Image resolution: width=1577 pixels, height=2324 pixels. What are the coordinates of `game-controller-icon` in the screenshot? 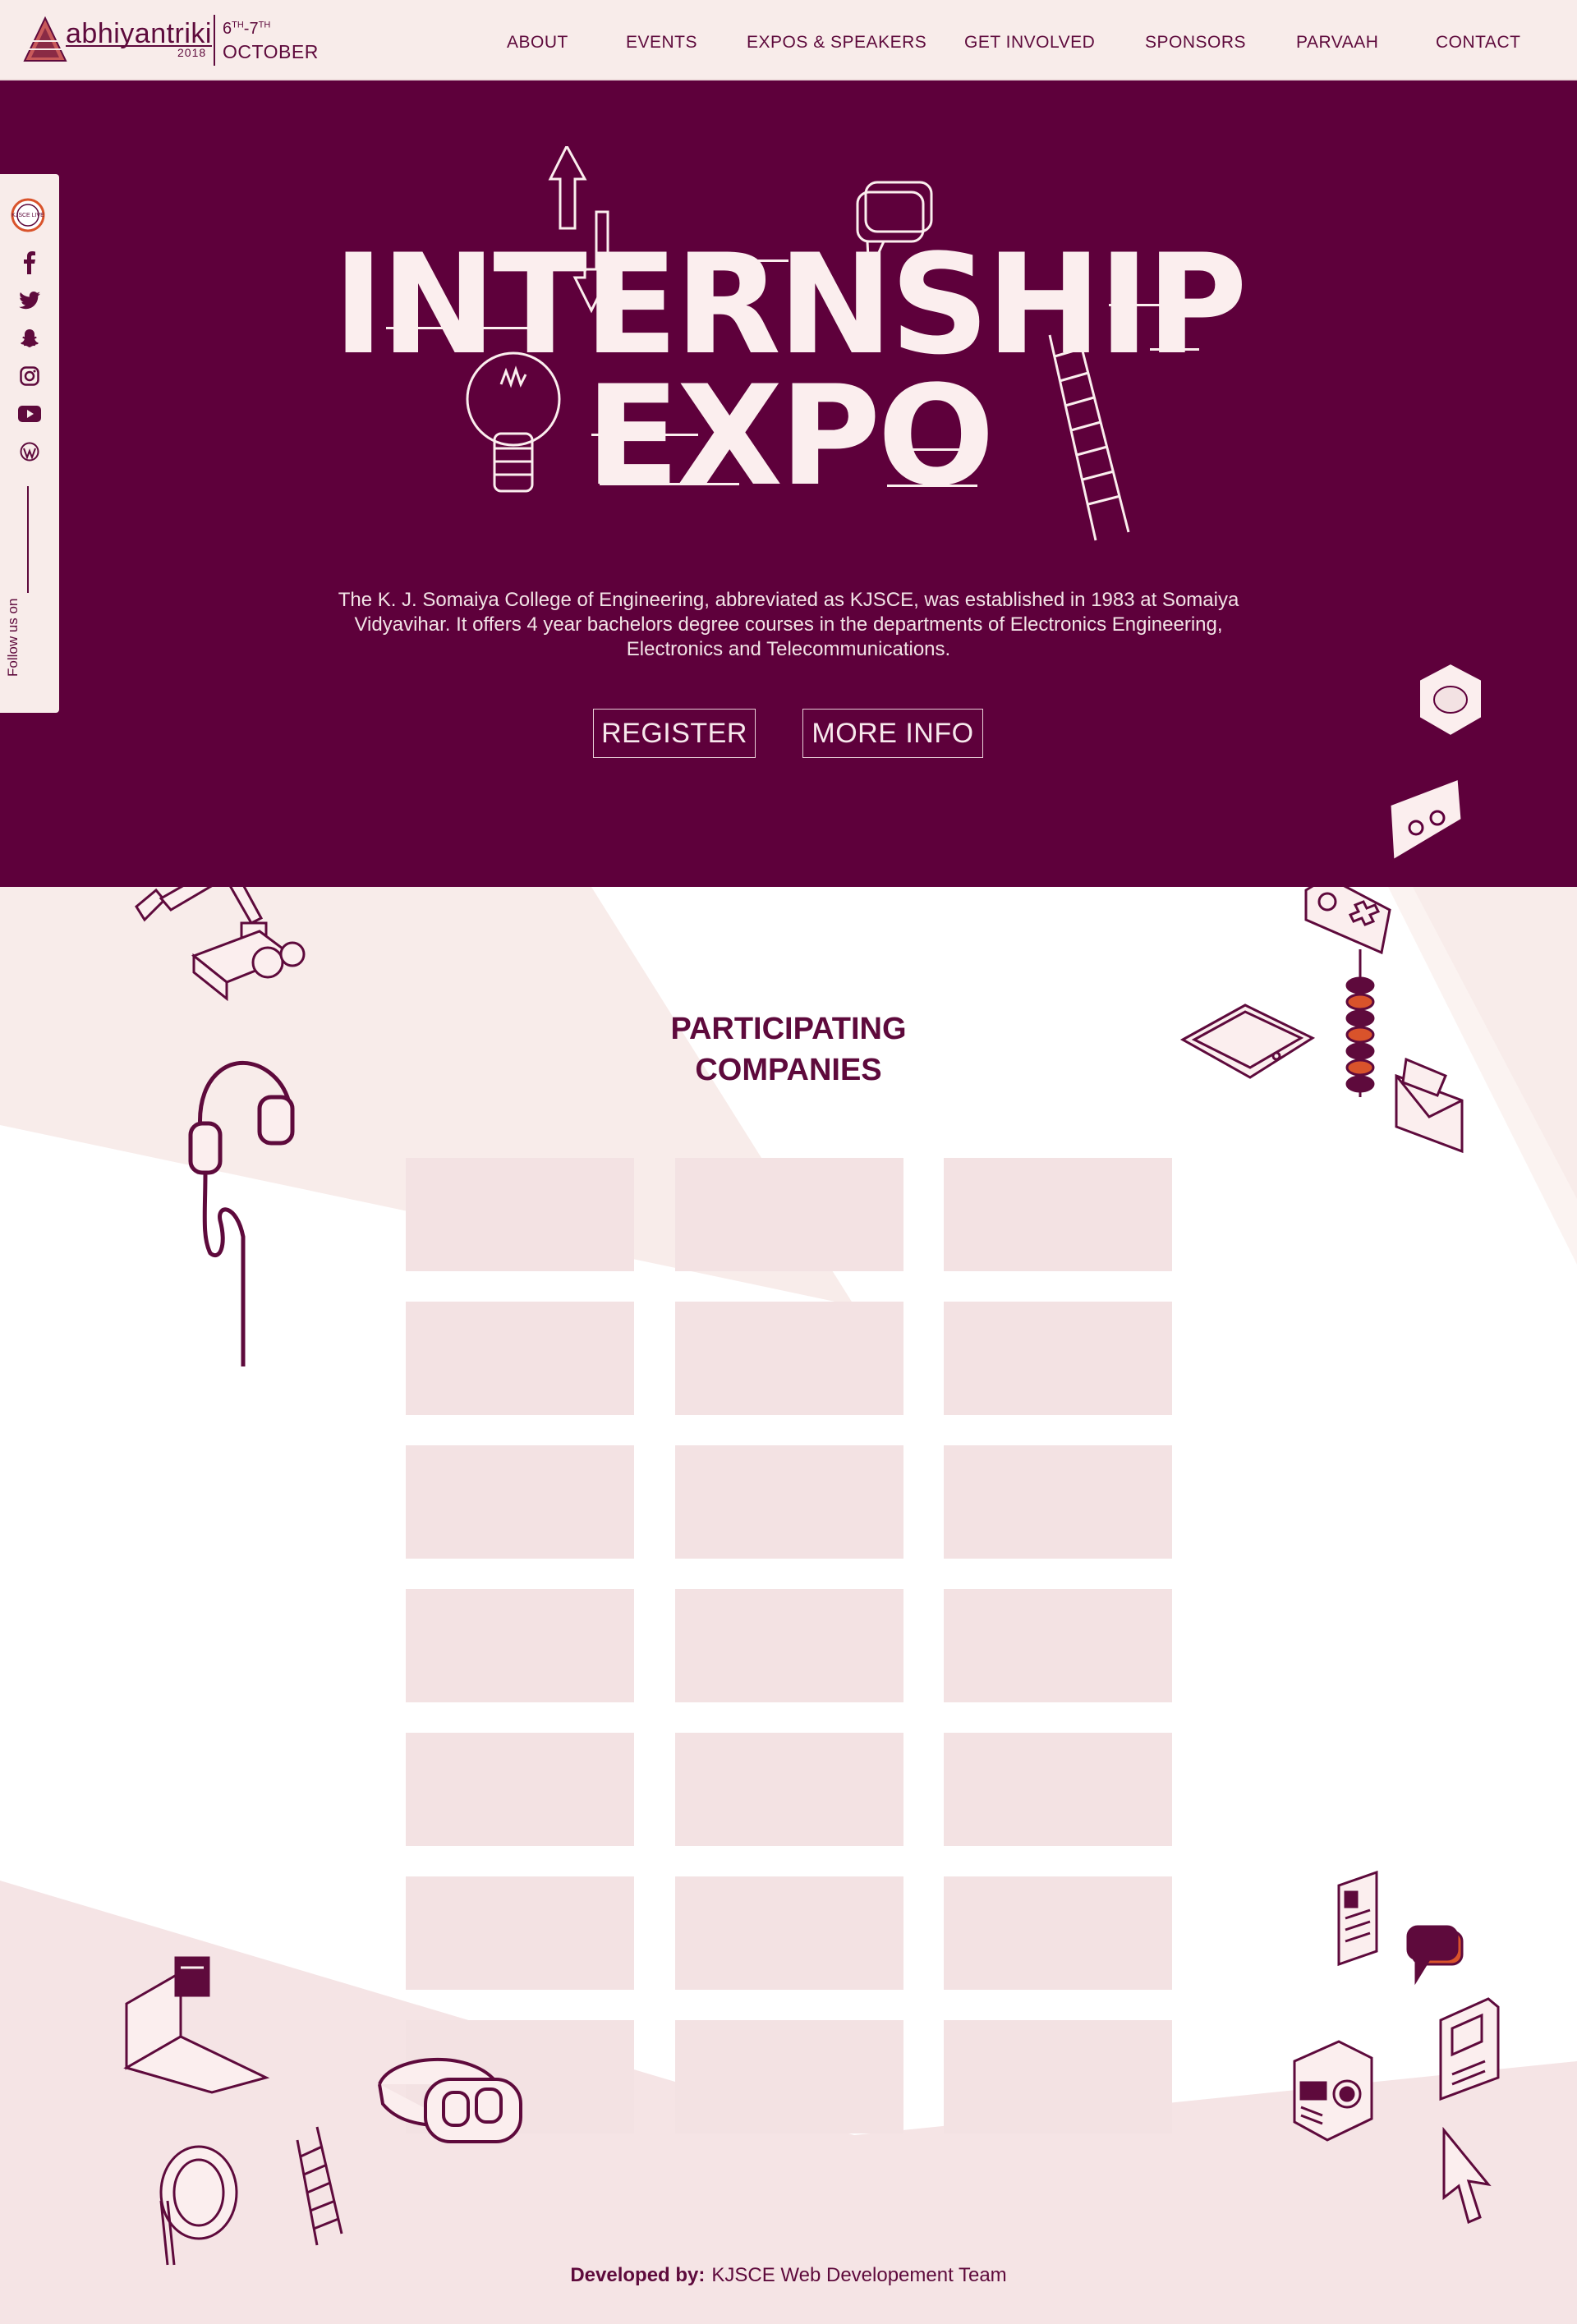 It's located at (1347, 921).